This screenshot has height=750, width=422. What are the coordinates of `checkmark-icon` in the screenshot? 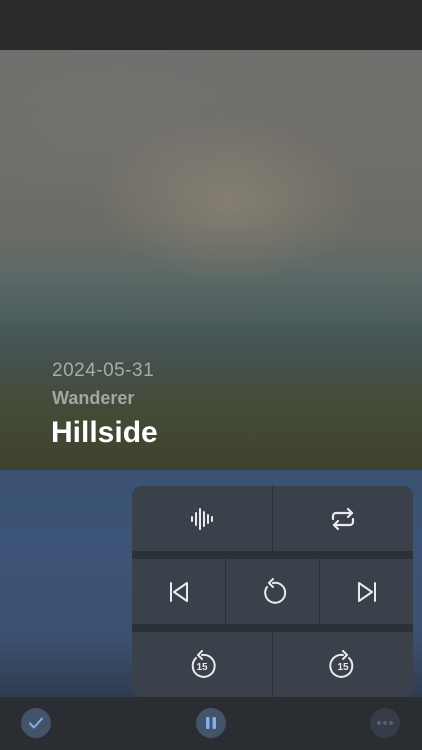 It's located at (36, 723).